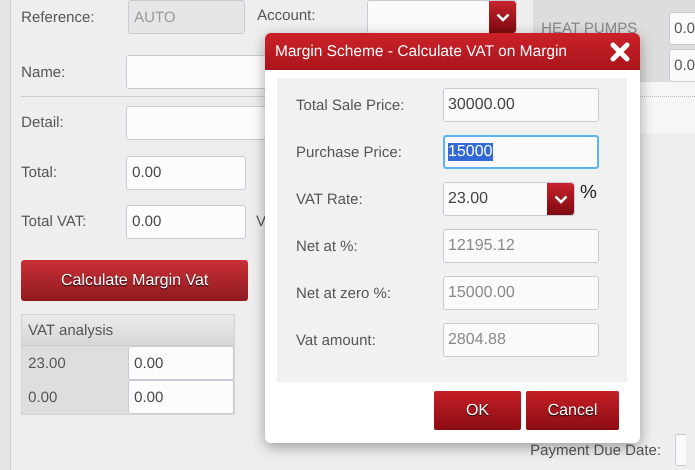 The width and height of the screenshot is (695, 470). I want to click on close-icon, so click(620, 52).